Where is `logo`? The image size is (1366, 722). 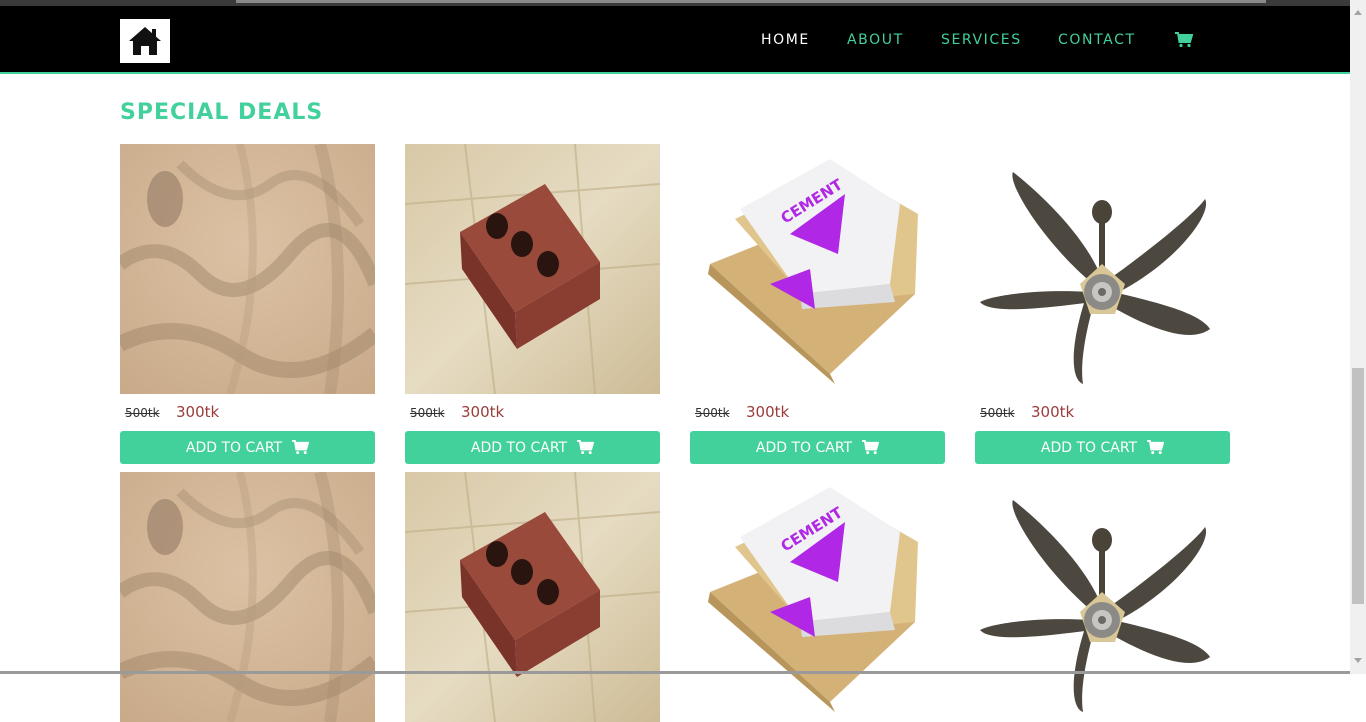
logo is located at coordinates (145, 41).